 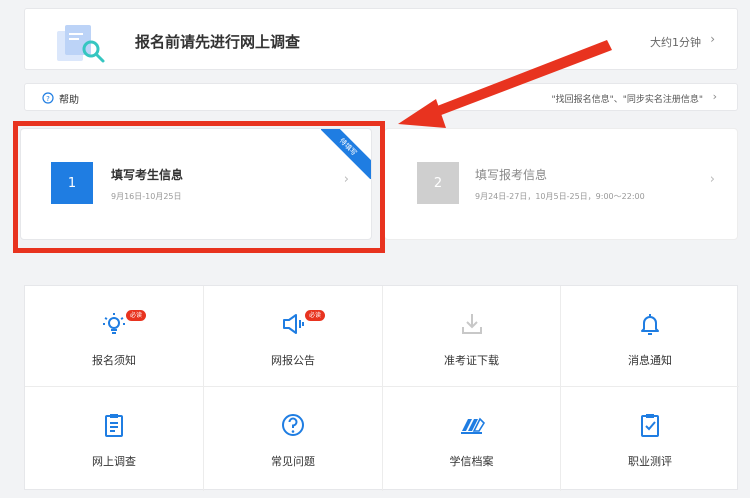 I want to click on grid-item-label: 常见问题, so click(x=293, y=461).